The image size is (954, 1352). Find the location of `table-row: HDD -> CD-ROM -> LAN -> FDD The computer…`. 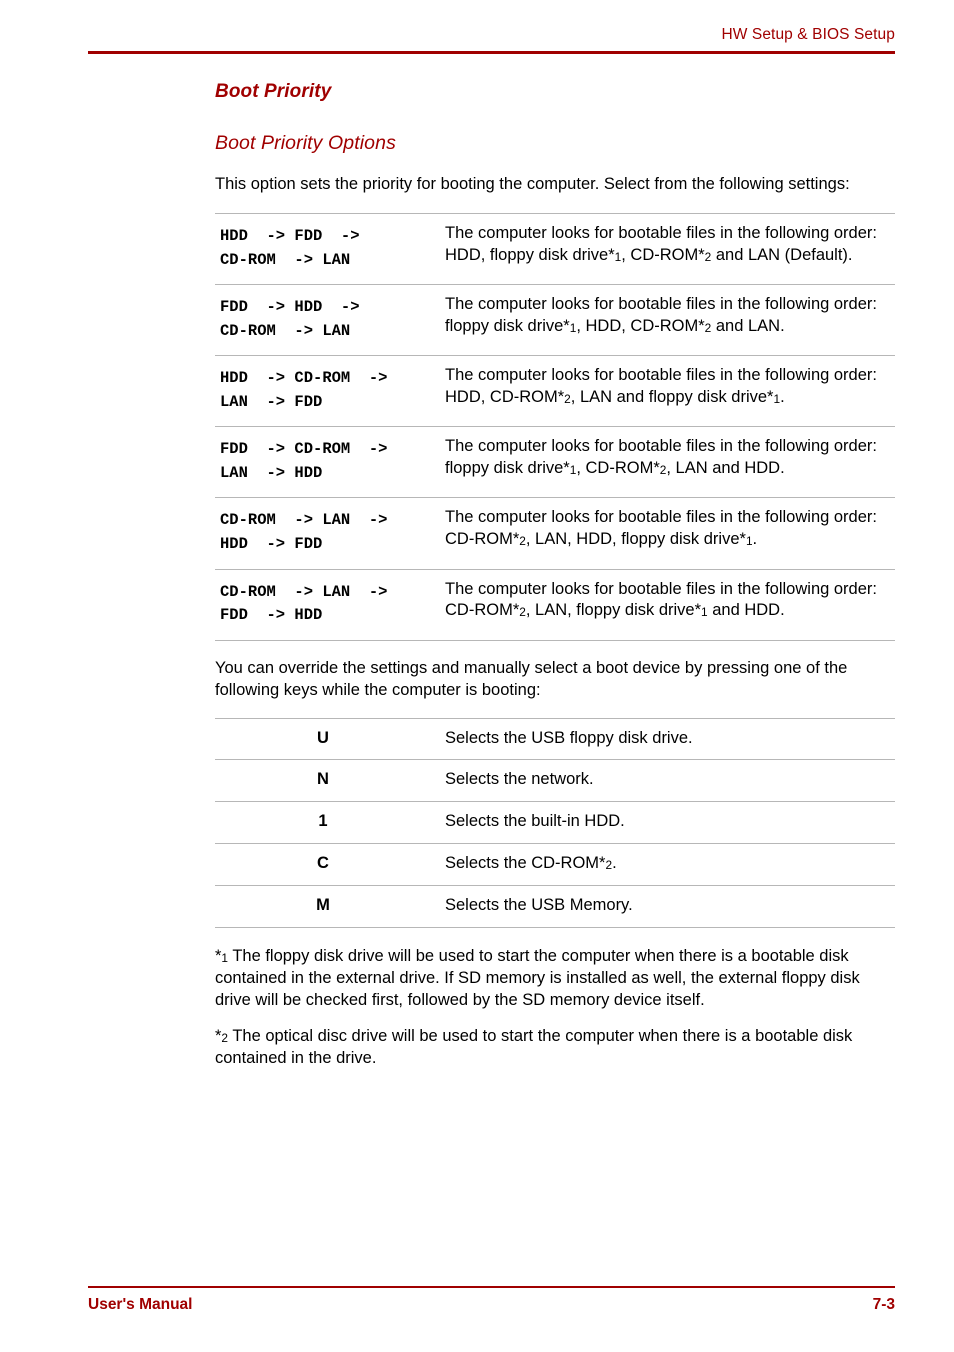

table-row: HDD -> CD-ROM -> LAN -> FDD The computer… is located at coordinates (555, 391).